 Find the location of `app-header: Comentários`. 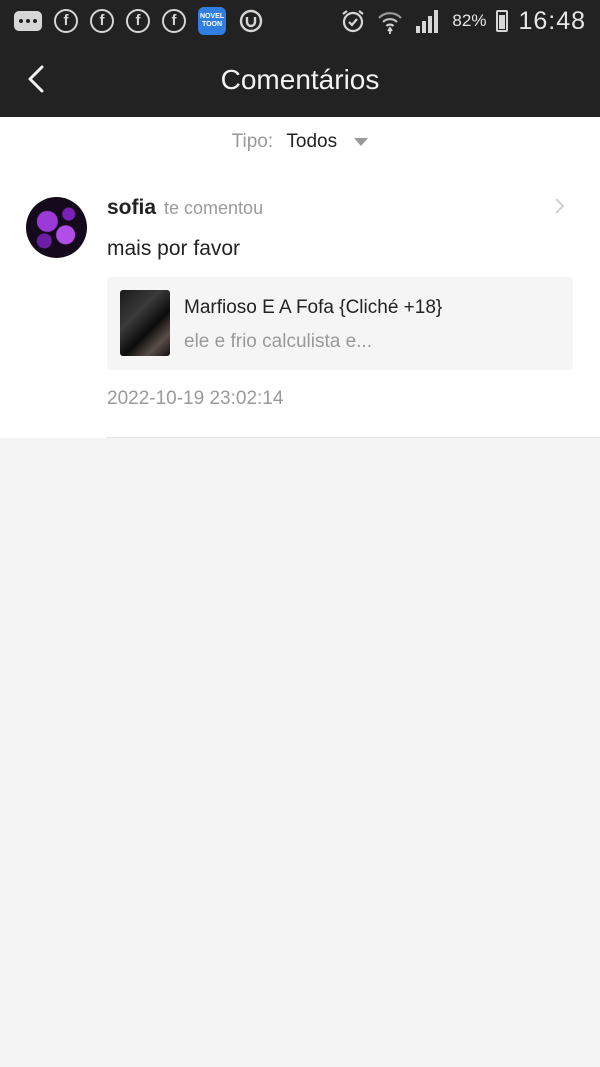

app-header: Comentários is located at coordinates (300, 79).